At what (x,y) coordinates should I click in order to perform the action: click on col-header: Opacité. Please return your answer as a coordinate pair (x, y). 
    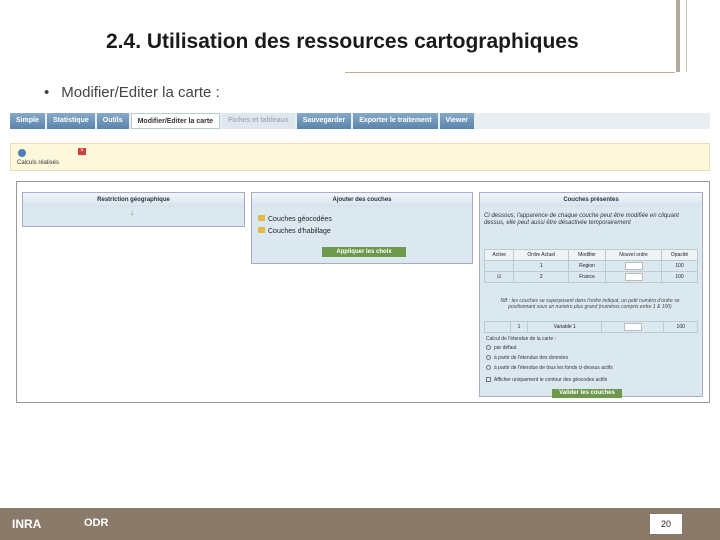
    Looking at the image, I should click on (679, 255).